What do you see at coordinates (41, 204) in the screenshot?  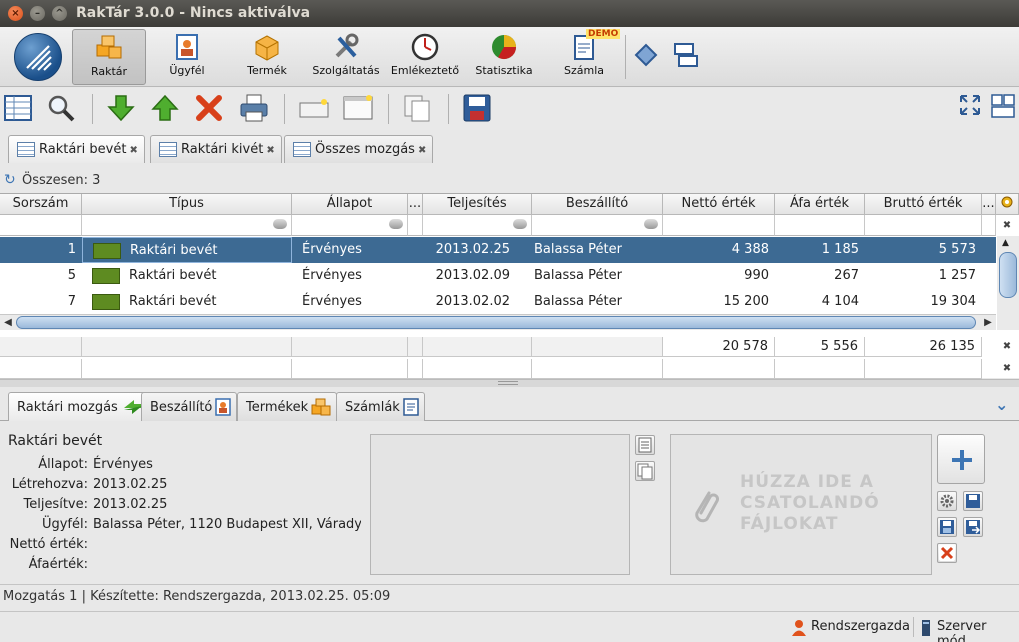 I see `column-header-sorszam: Sorszám` at bounding box center [41, 204].